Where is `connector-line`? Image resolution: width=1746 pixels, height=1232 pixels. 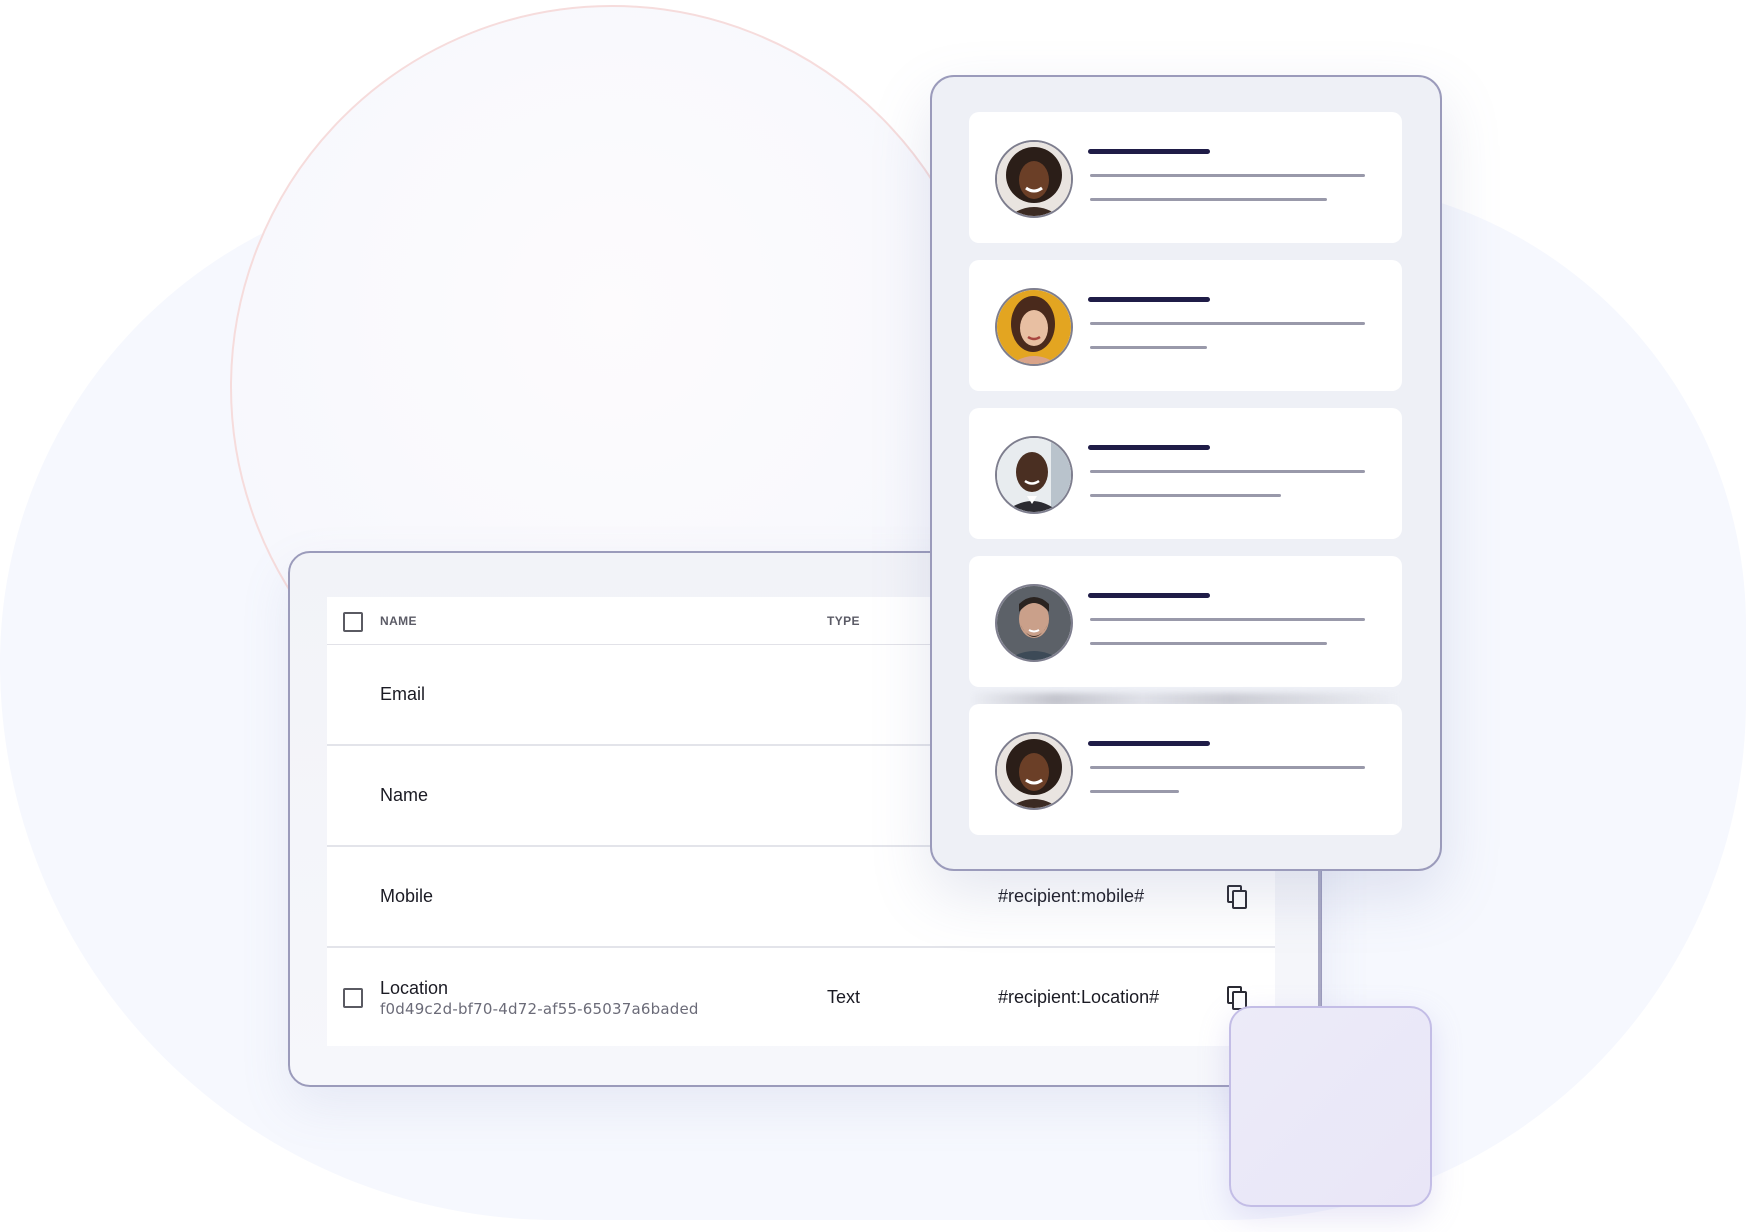 connector-line is located at coordinates (1319, 935).